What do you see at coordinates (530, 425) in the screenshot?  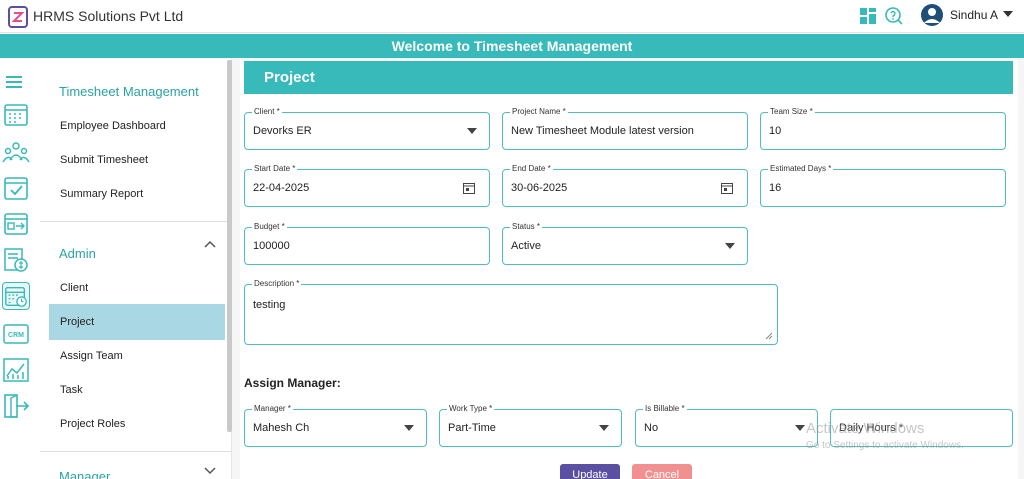 I see `work-type-select: Work Type * Part-Time` at bounding box center [530, 425].